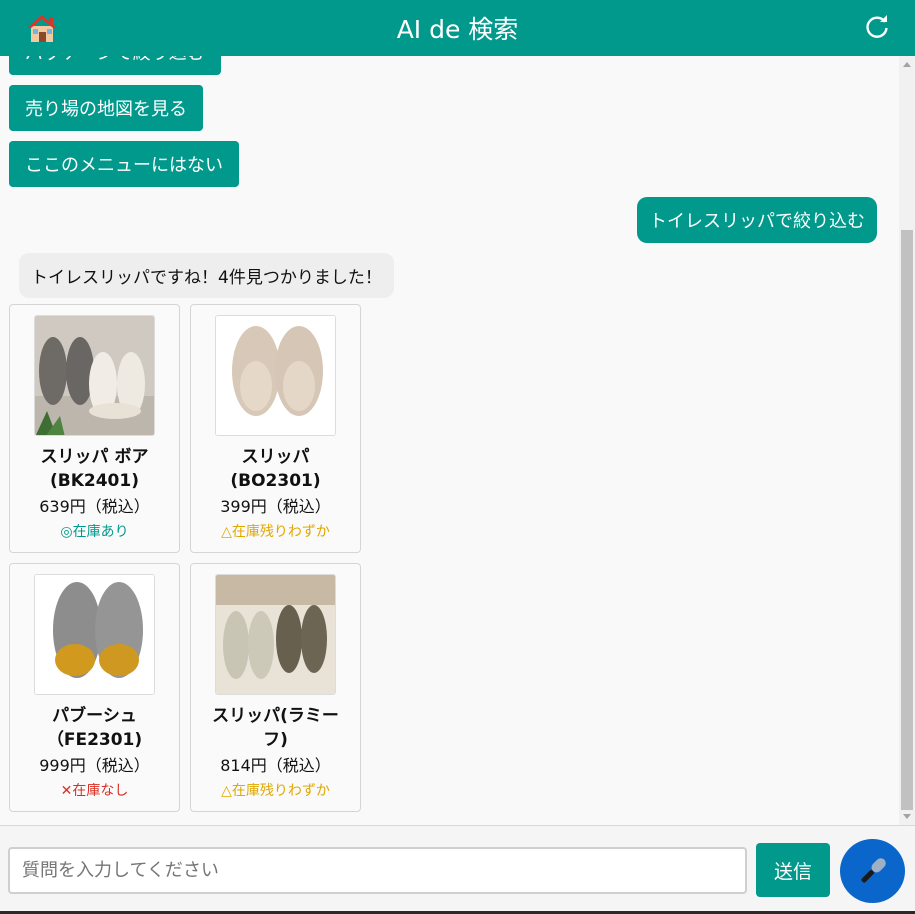 The width and height of the screenshot is (915, 914). Describe the element at coordinates (907, 816) in the screenshot. I see `scroll-down-icon` at that location.